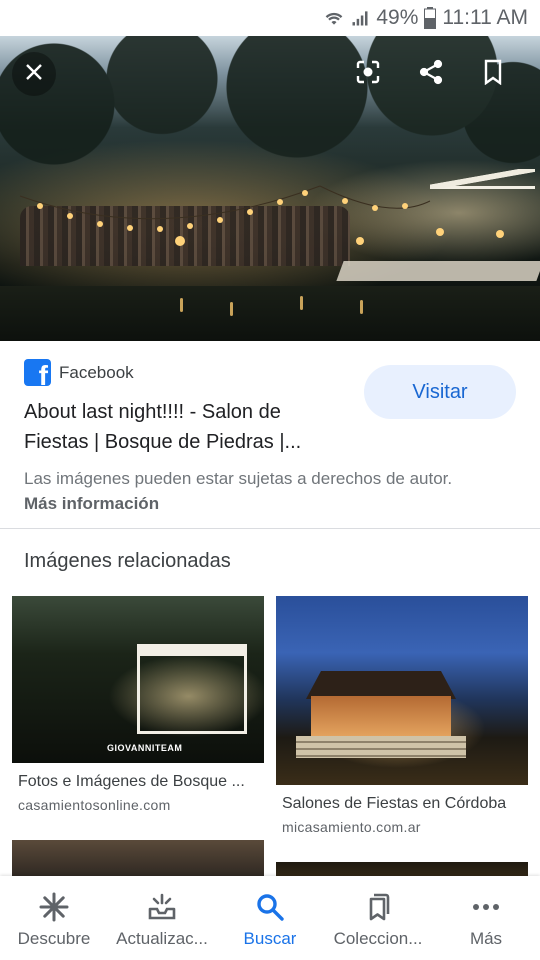 The width and height of the screenshot is (540, 960). What do you see at coordinates (381, 716) in the screenshot?
I see `hall-graphic` at bounding box center [381, 716].